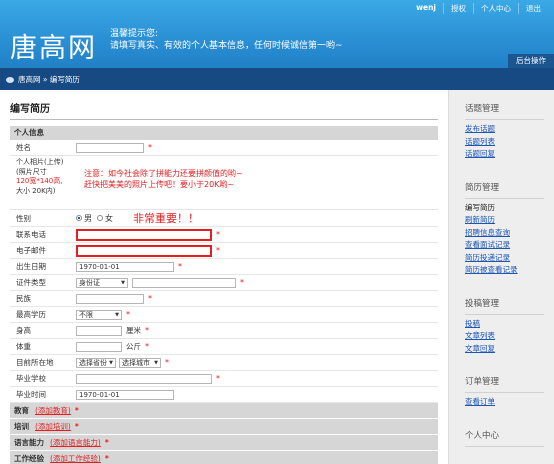  What do you see at coordinates (224, 267) in the screenshot?
I see `row-birth: 出生日期 1970-01-01 *` at bounding box center [224, 267].